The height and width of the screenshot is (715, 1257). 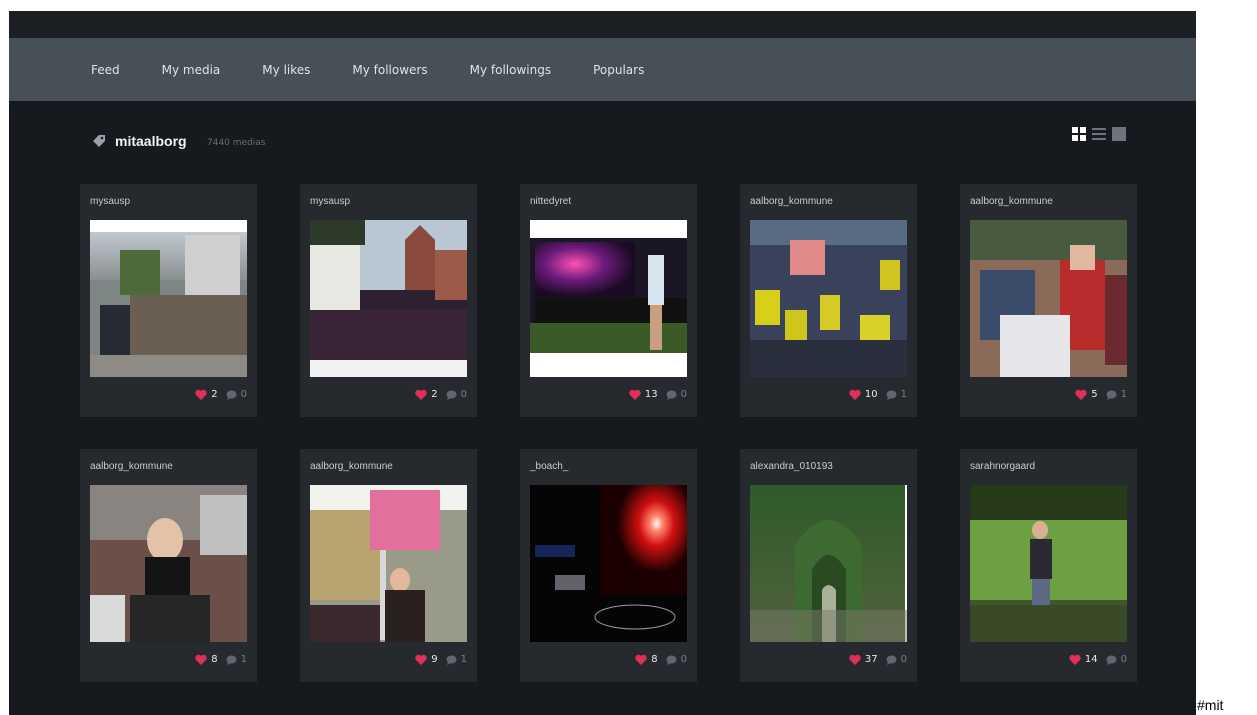 I want to click on media-card: aalborg_kommune 10 1, so click(x=828, y=300).